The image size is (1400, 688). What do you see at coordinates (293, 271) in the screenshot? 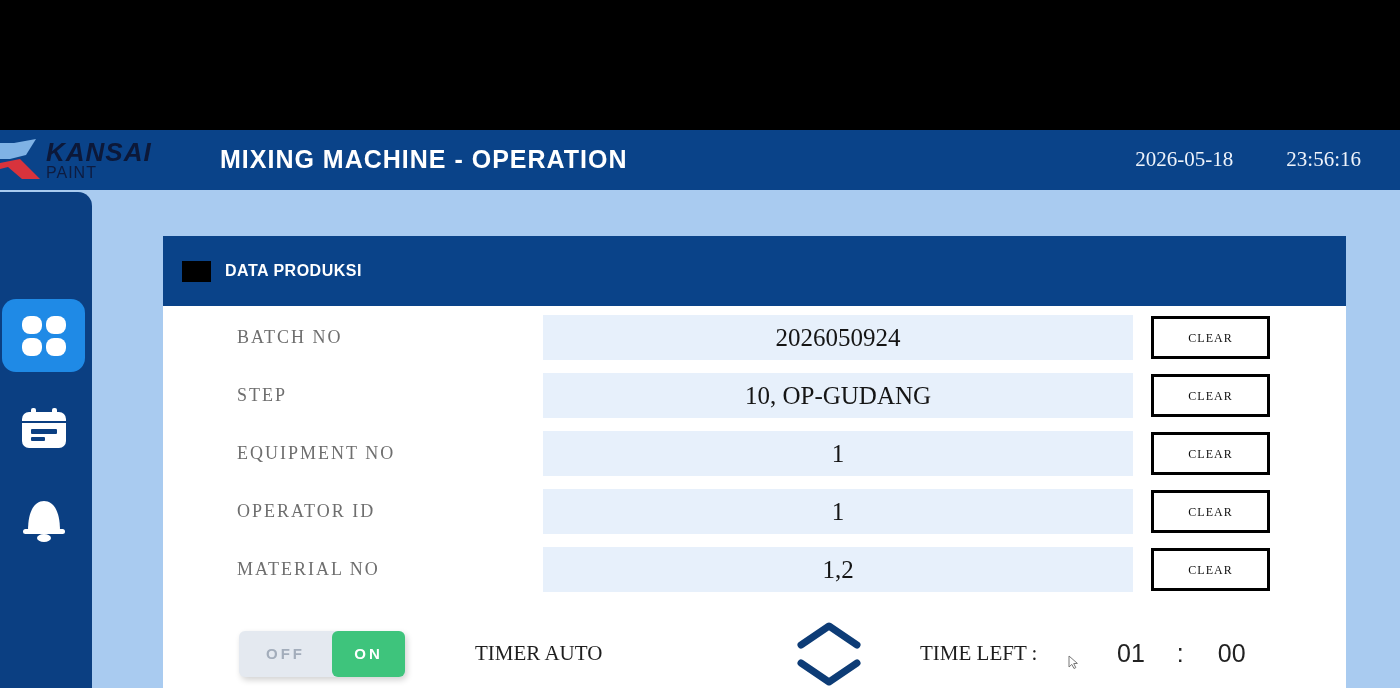
I see `panel-title: DATA PRODUKSI` at bounding box center [293, 271].